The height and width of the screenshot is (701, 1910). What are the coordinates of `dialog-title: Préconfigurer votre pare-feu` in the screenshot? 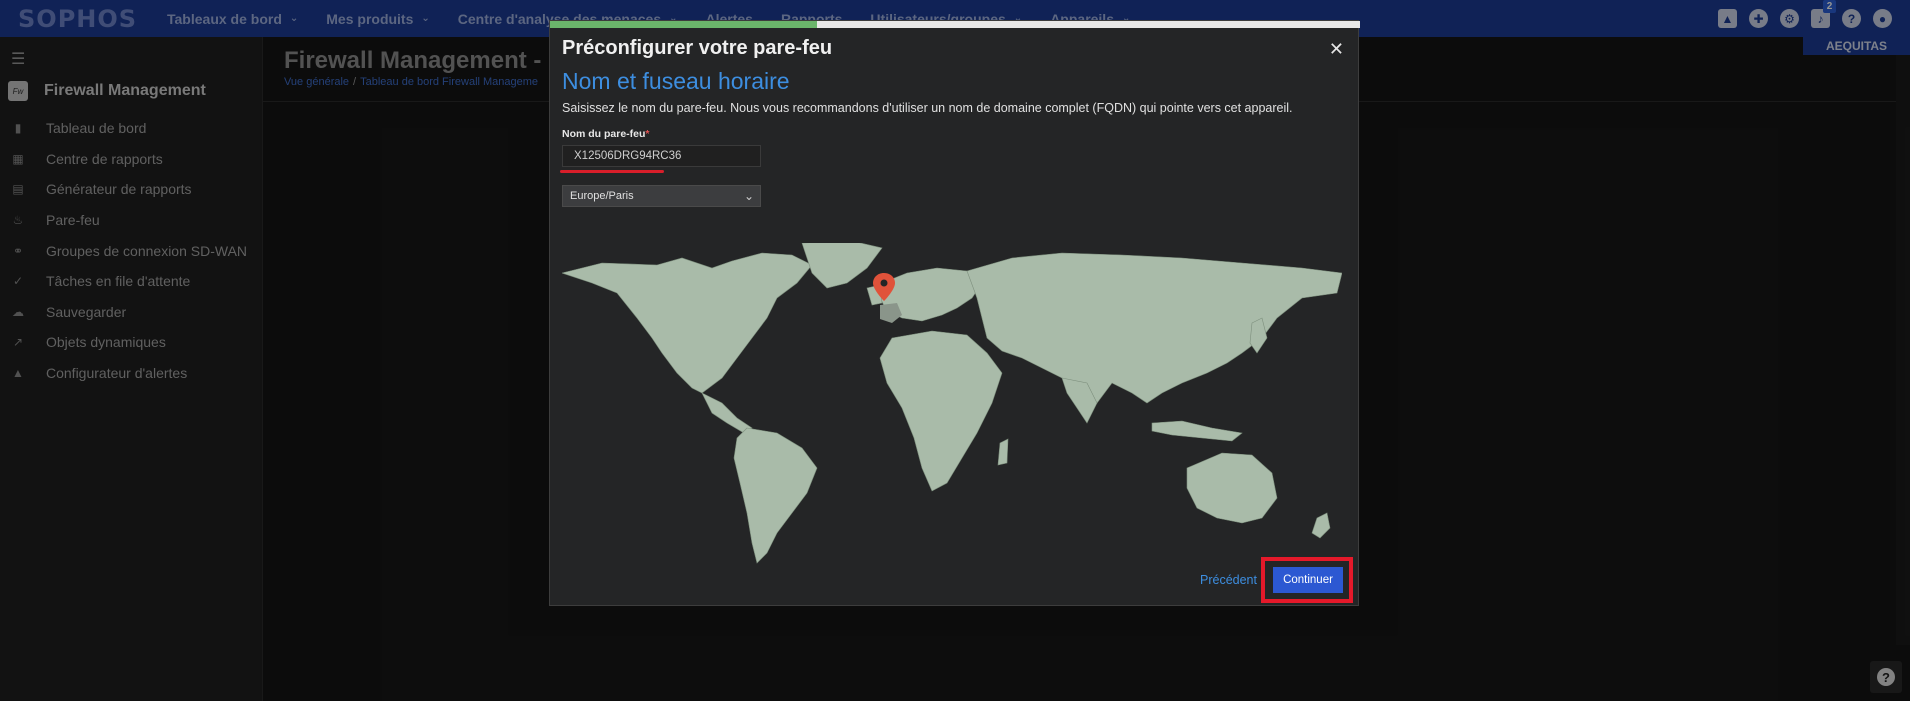 It's located at (697, 48).